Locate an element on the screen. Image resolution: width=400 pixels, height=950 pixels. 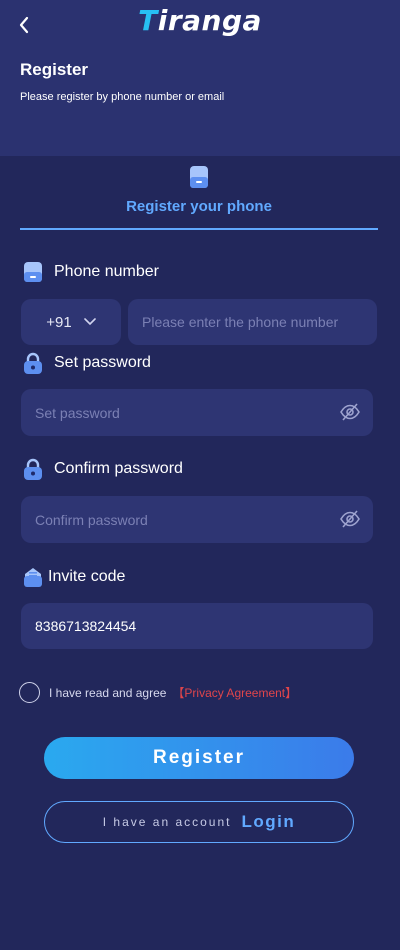
agree-radio is located at coordinates (29, 692).